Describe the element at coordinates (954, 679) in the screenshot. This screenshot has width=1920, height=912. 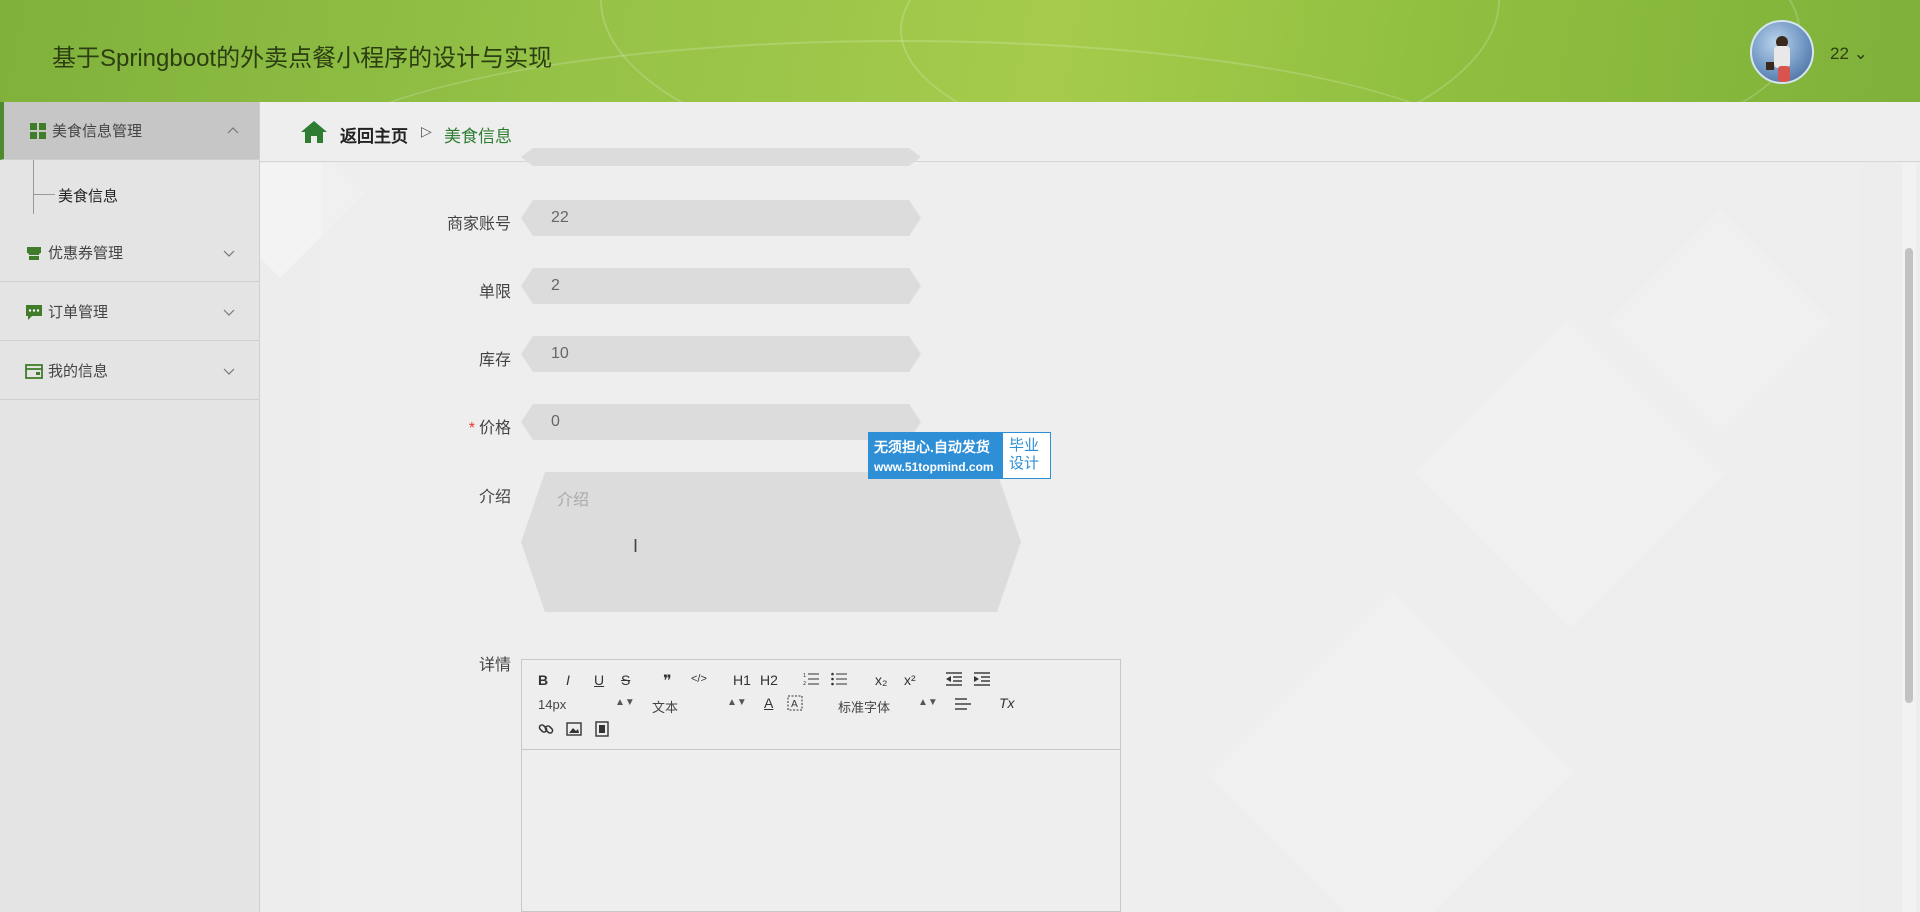
I see `outdent-icon` at that location.